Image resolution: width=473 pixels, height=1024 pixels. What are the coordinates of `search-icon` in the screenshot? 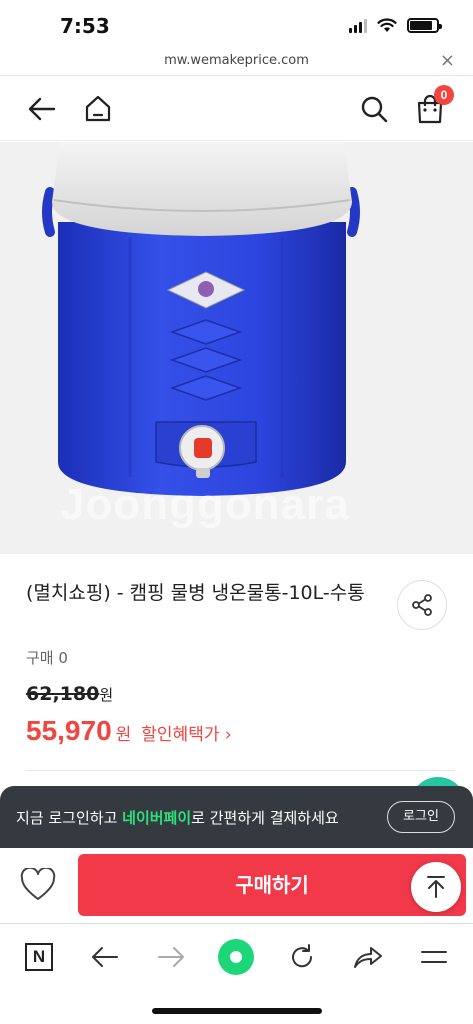 It's located at (374, 109).